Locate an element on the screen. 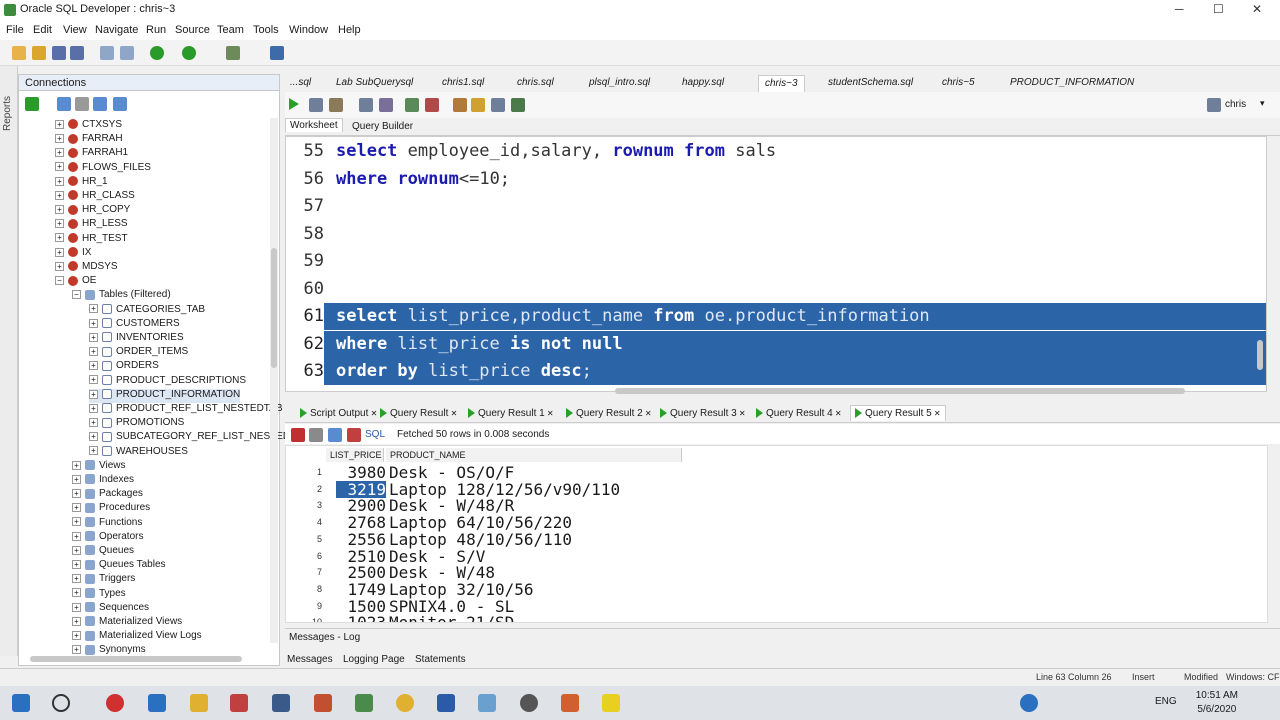 The image size is (1280, 720). app-window-icon is located at coordinates (281, 703).